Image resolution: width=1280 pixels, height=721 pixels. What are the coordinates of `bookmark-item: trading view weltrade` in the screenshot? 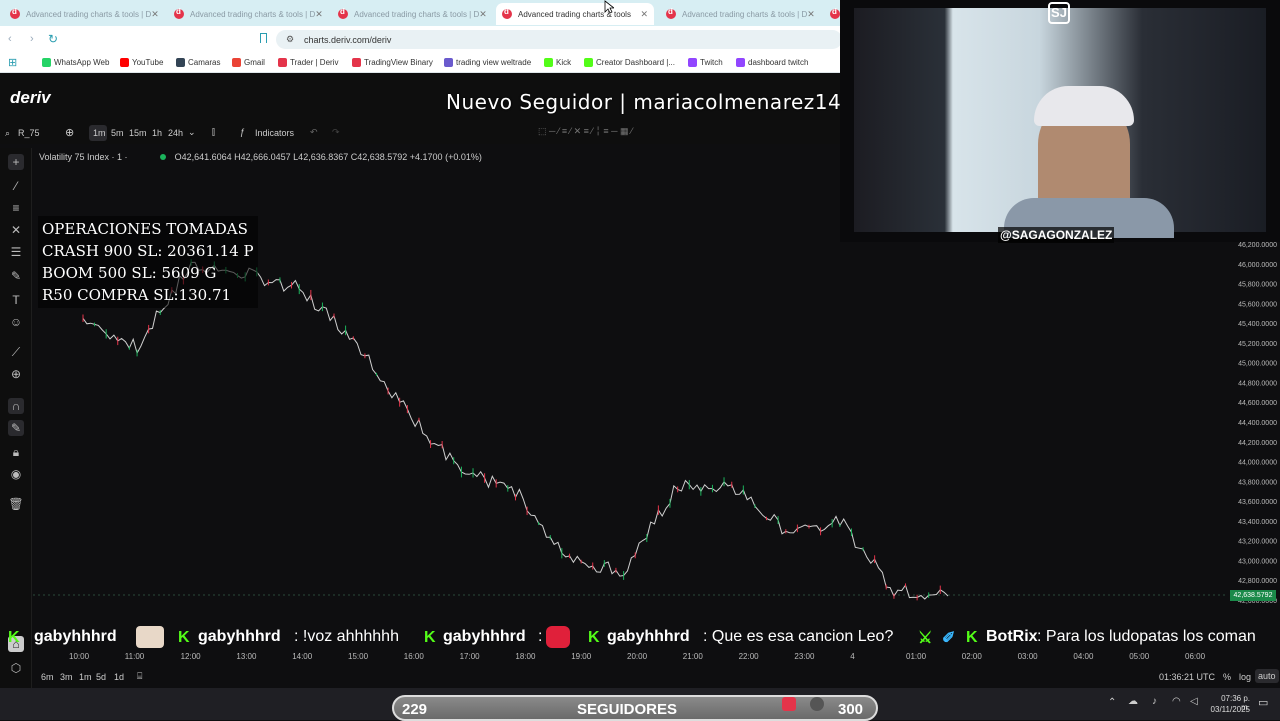 It's located at (487, 62).